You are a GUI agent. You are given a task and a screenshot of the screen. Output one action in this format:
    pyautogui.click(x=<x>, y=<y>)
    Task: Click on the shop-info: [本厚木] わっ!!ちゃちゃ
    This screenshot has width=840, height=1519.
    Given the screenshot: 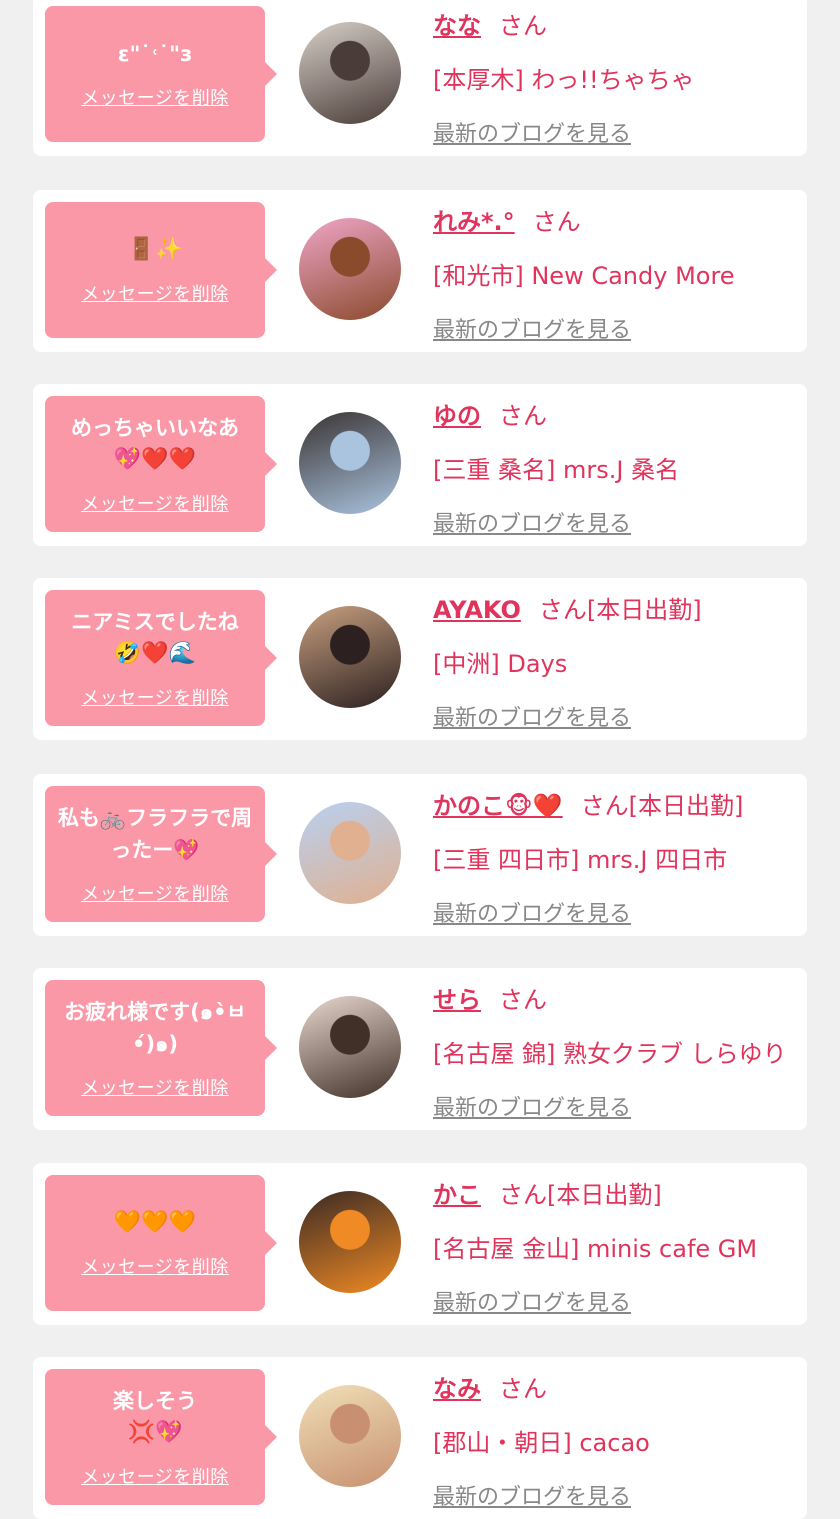 What is the action you would take?
    pyautogui.click(x=564, y=80)
    